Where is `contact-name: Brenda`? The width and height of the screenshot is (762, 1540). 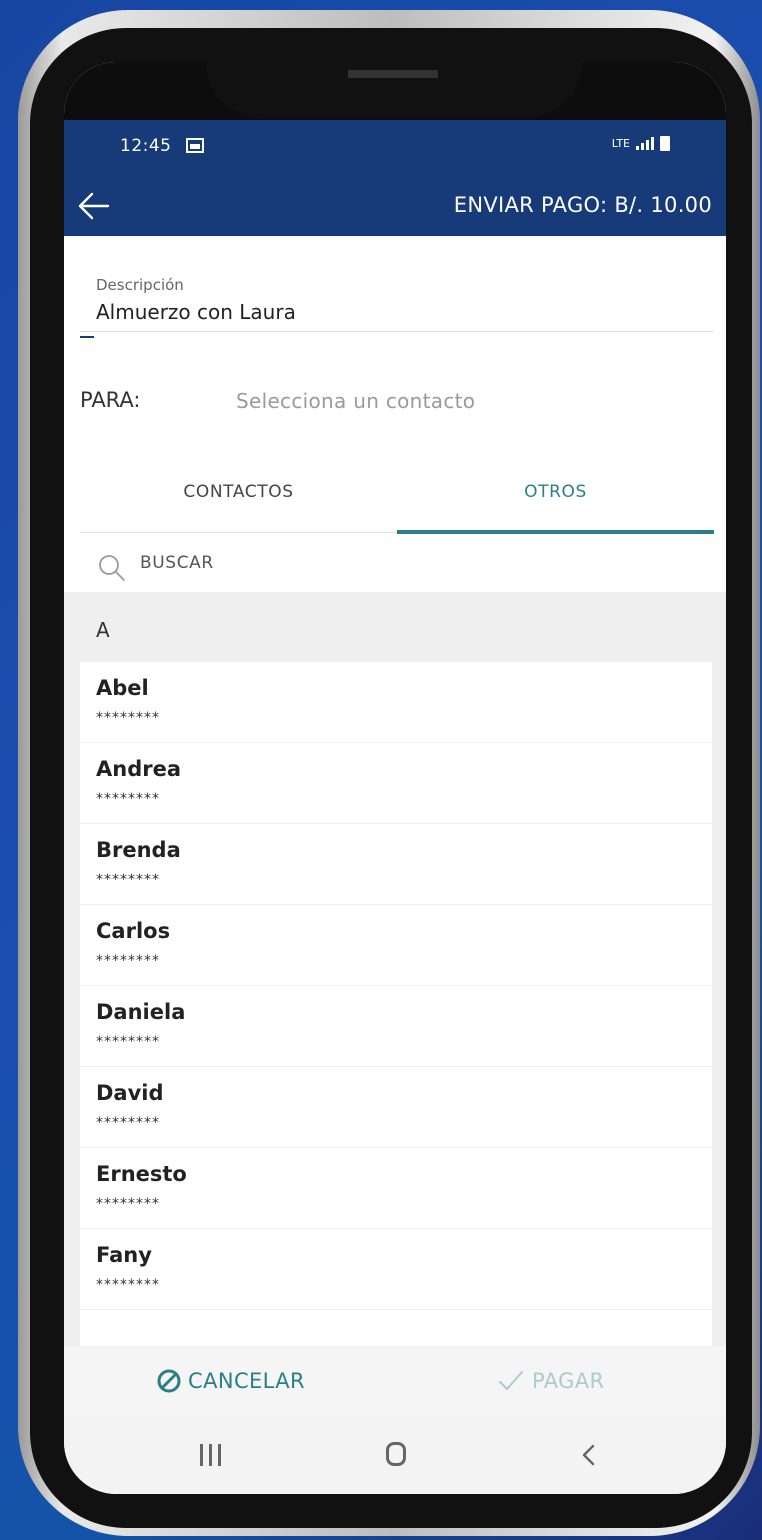
contact-name: Brenda is located at coordinates (138, 850).